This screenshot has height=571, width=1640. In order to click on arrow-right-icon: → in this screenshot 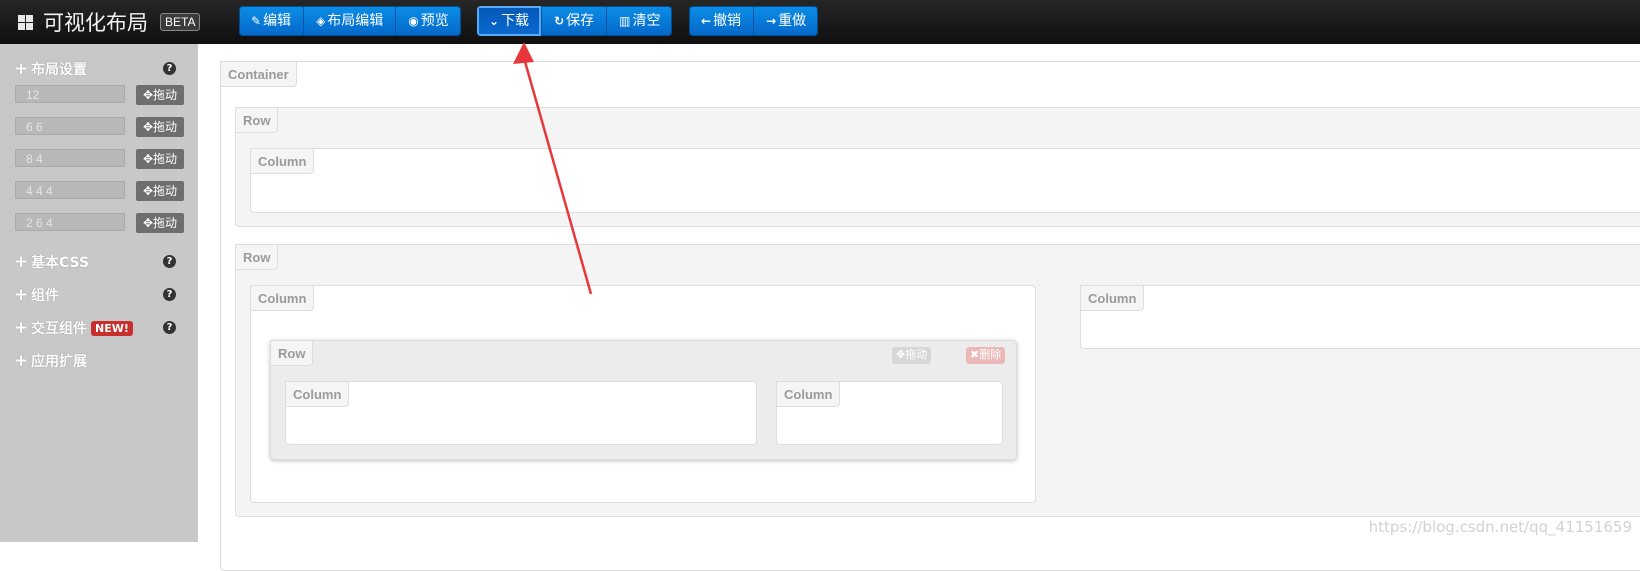, I will do `click(771, 21)`.